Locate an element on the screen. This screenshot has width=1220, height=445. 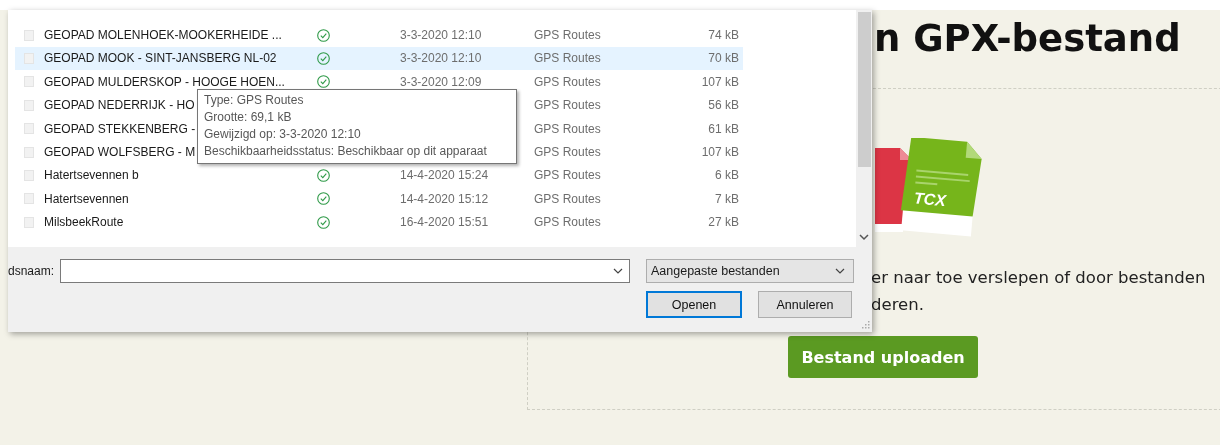
file-name: GEOPAD MOOK - SINT-JANSBERG NL-02 is located at coordinates (180, 58).